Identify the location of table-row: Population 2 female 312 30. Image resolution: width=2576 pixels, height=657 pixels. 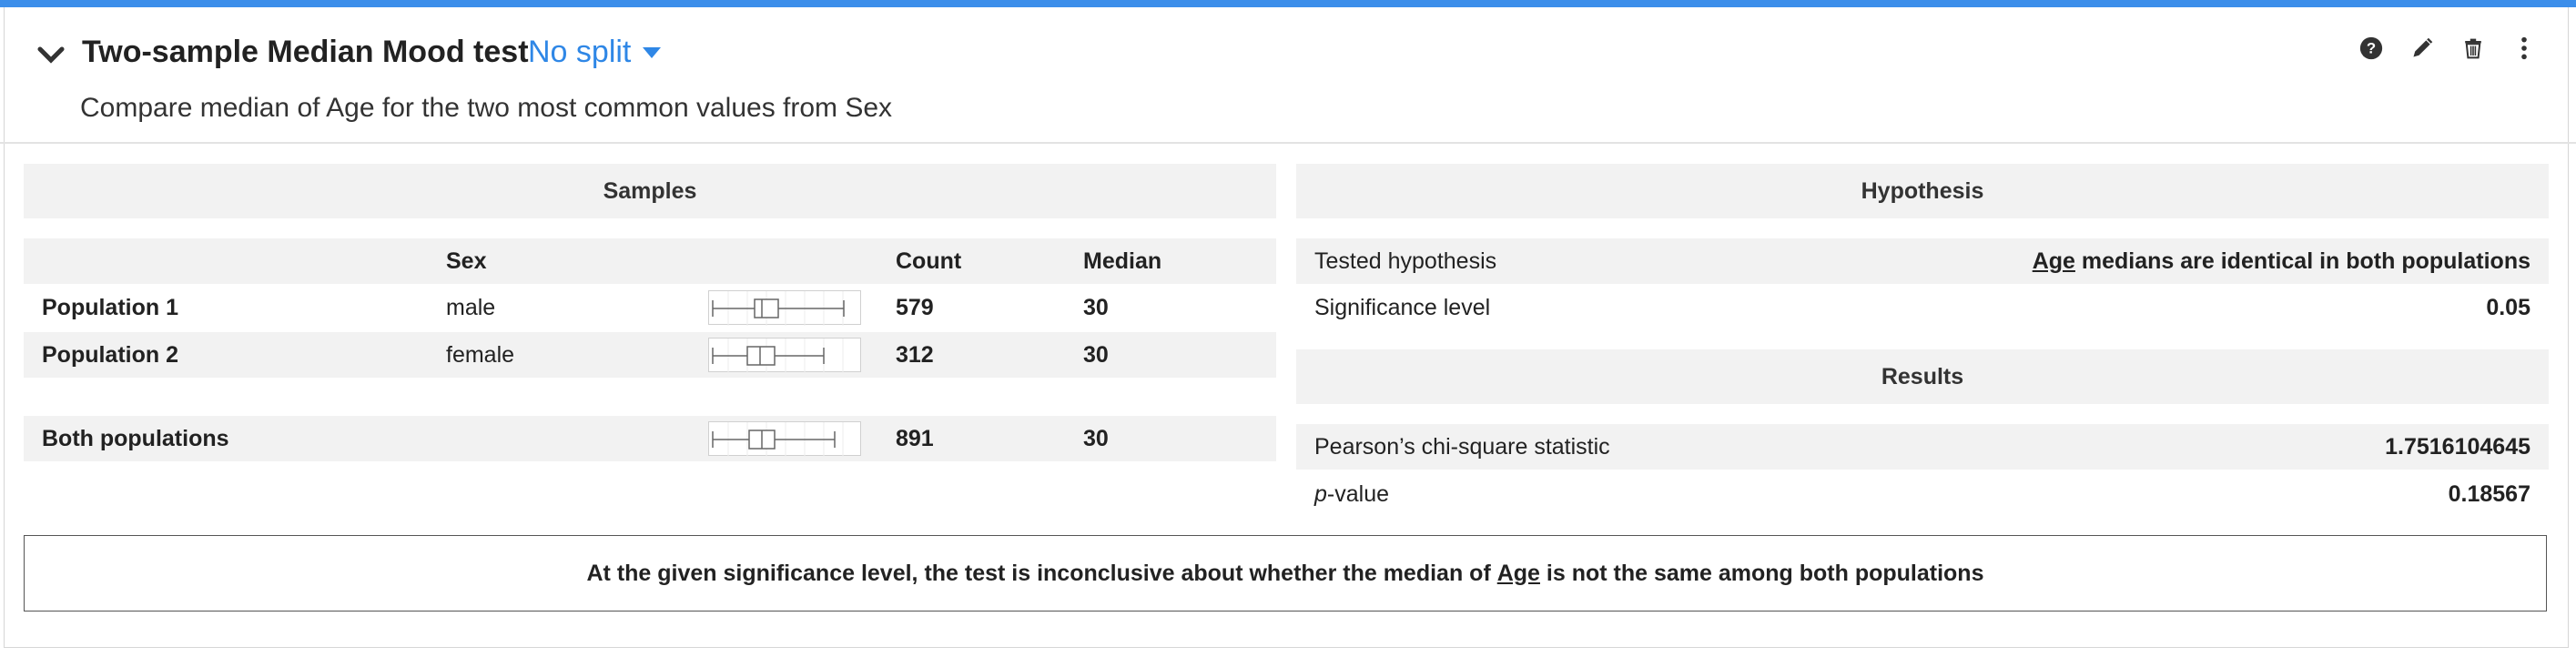
(650, 355).